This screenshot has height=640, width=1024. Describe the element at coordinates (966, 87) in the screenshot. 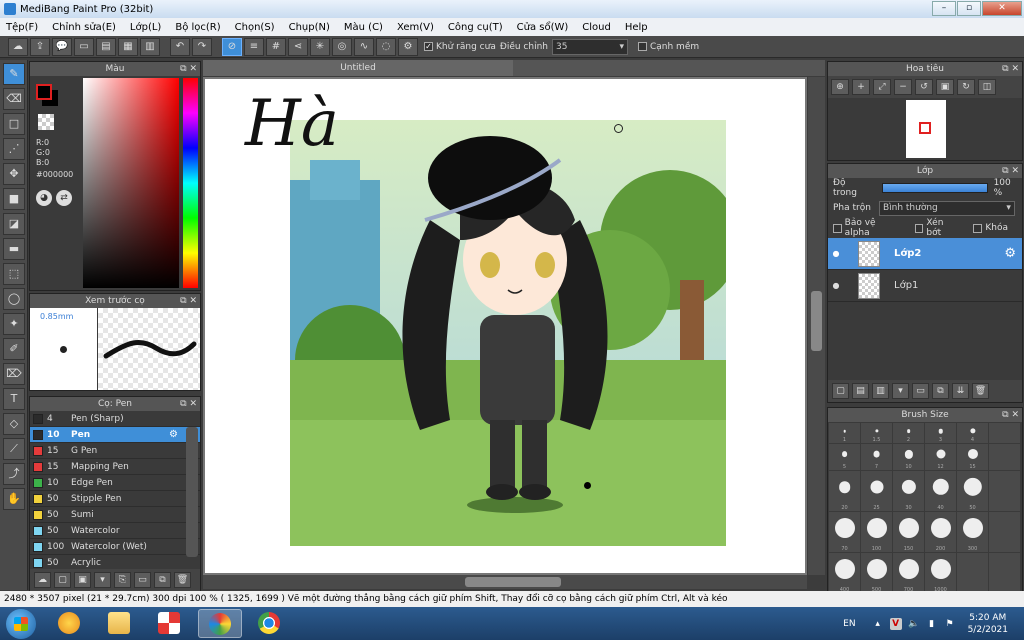

I see `rotate-right-icon: ↻` at that location.